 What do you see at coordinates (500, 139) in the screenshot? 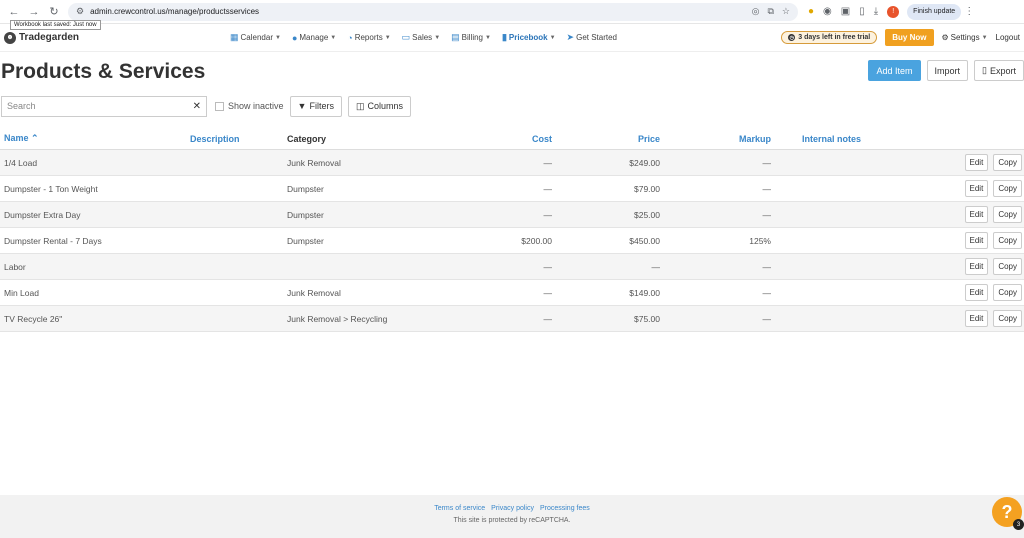
I see `column-header-cost: Cost` at bounding box center [500, 139].